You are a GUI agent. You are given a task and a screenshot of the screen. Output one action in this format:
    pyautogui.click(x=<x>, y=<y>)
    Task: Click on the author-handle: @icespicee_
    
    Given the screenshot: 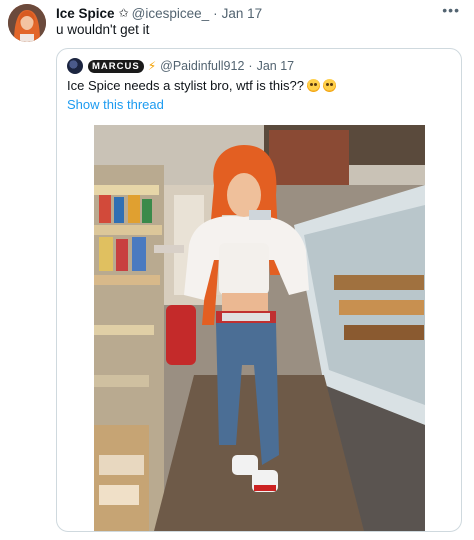 What is the action you would take?
    pyautogui.click(x=171, y=13)
    